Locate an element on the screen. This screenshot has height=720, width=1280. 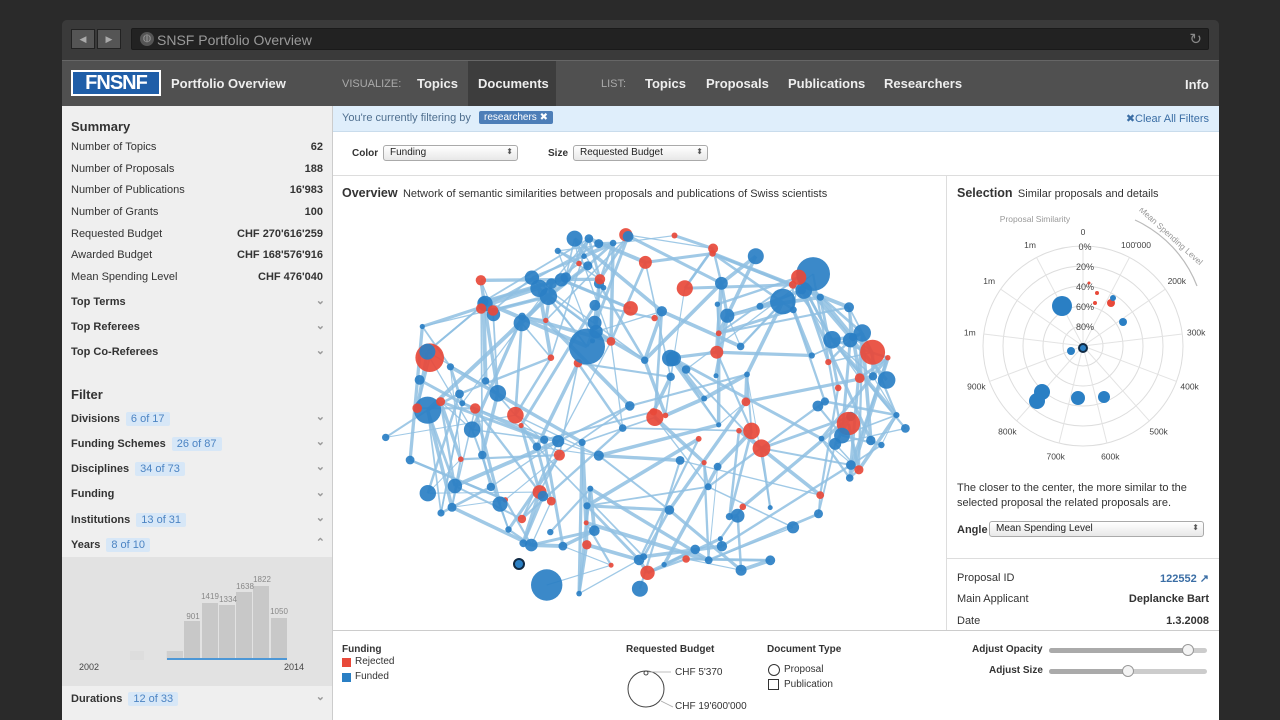
size-select: Requested Budget ⬍ is located at coordinates (640, 153).